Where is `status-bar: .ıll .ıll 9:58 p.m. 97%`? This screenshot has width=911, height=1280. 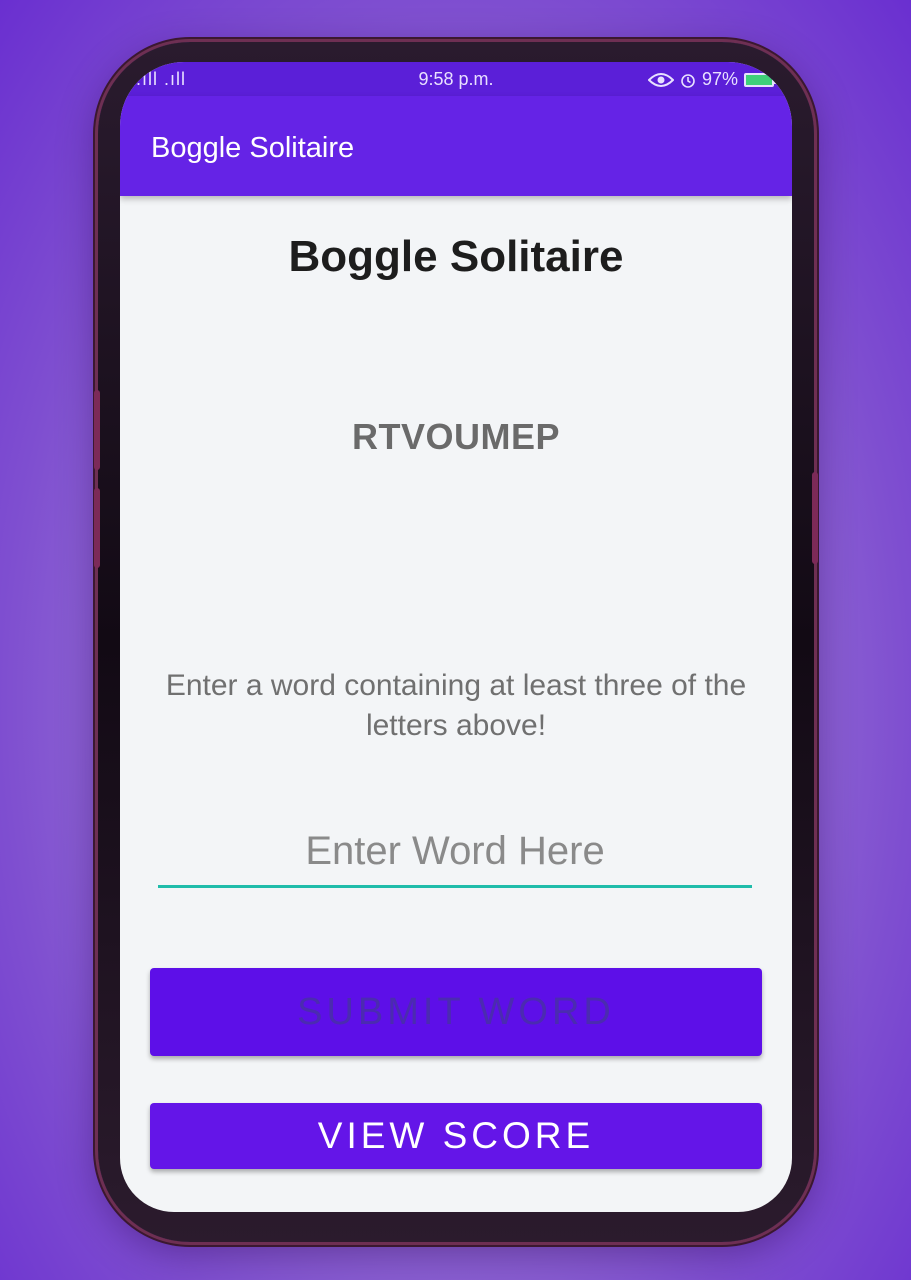 status-bar: .ıll .ıll 9:58 p.m. 97% is located at coordinates (456, 79).